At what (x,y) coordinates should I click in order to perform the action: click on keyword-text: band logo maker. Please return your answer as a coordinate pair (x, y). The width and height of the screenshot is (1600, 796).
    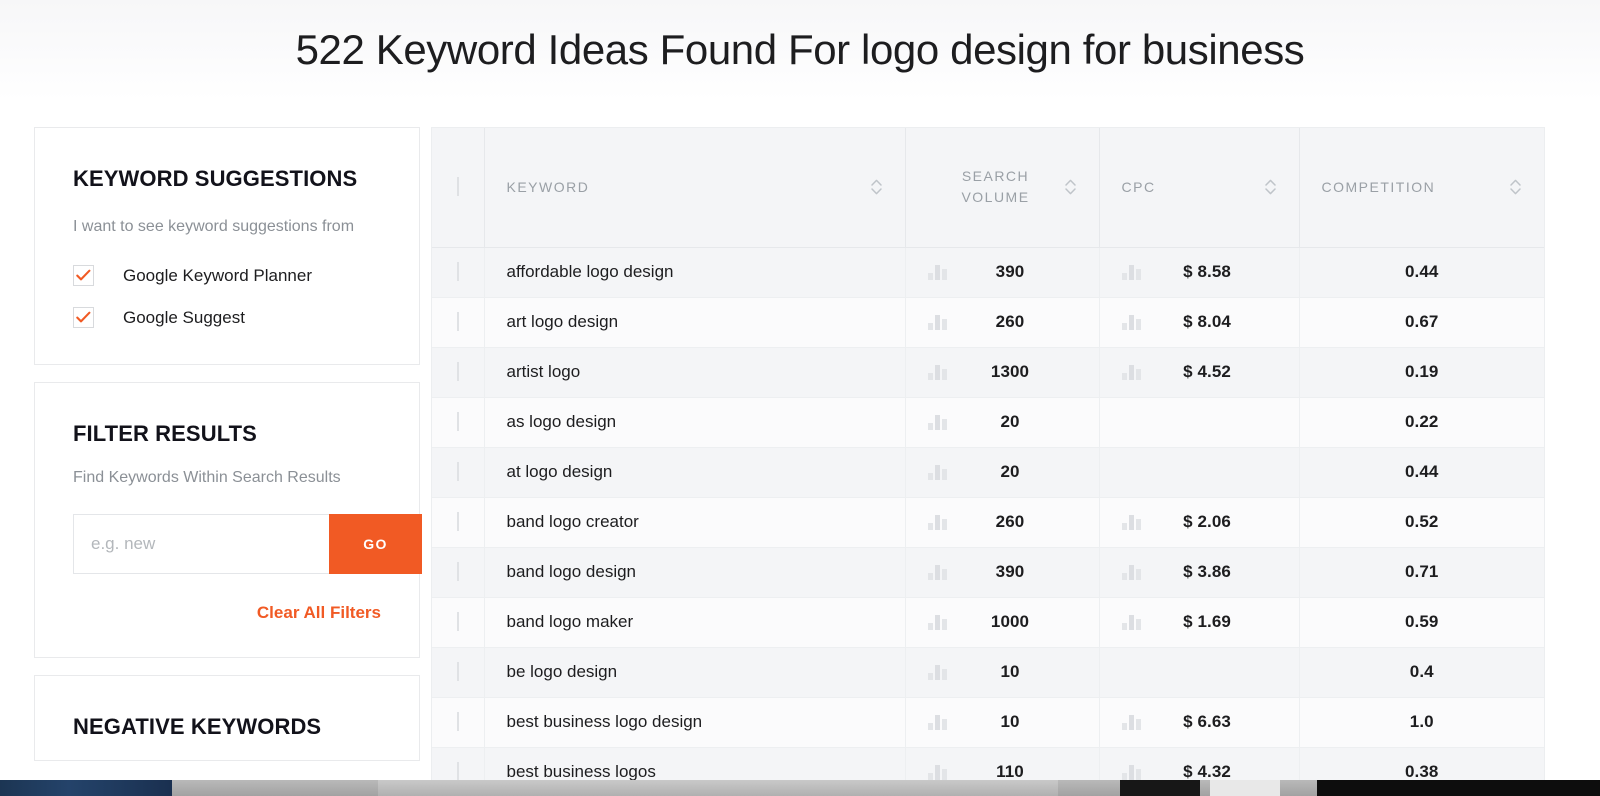
    Looking at the image, I should click on (570, 621).